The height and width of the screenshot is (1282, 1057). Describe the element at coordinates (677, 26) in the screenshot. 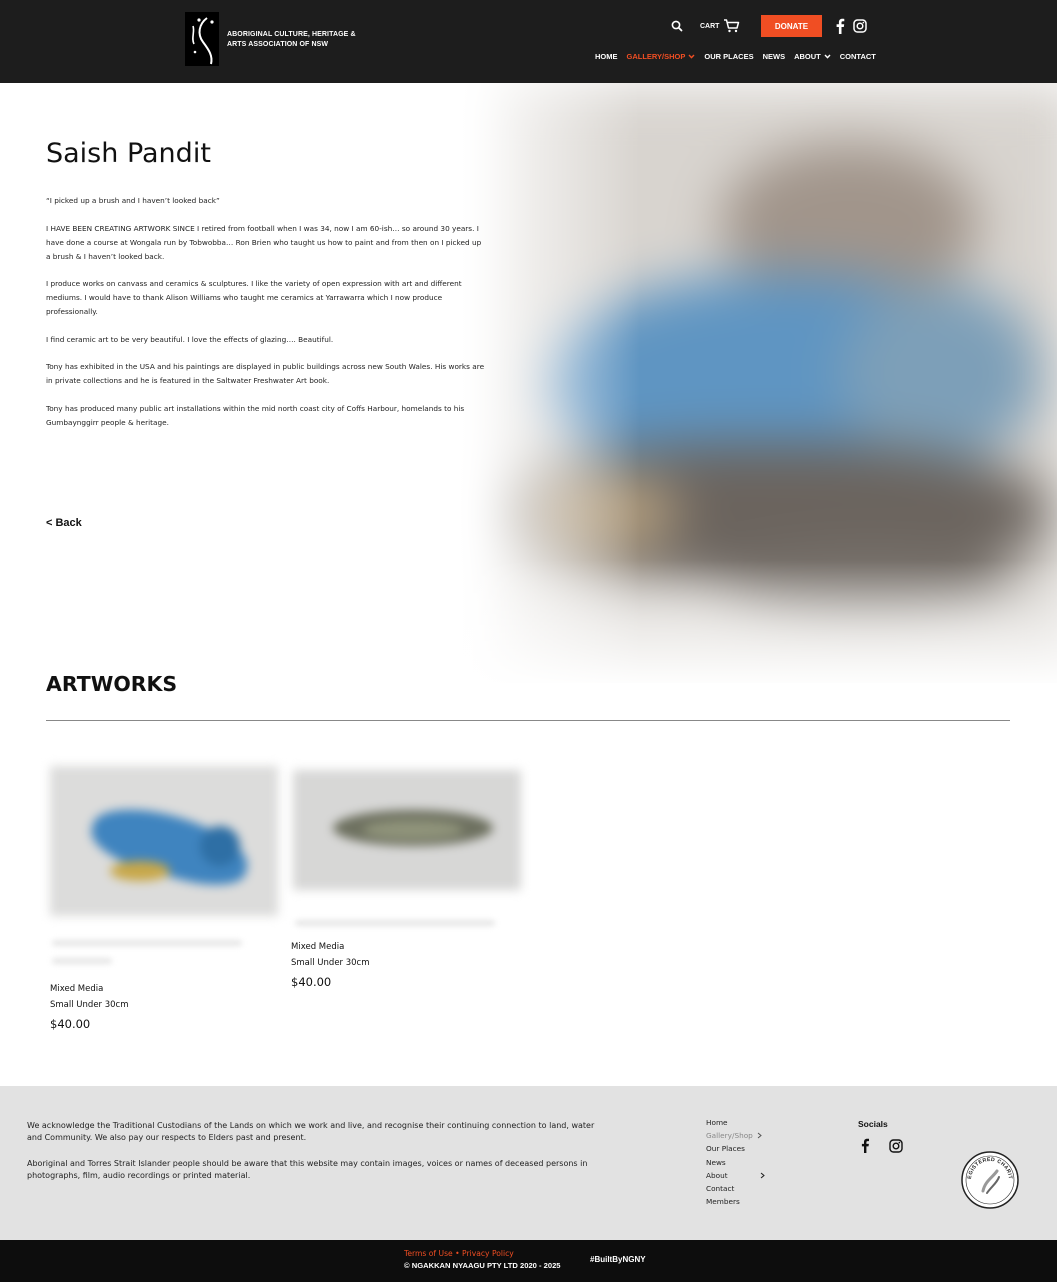

I see `search-icon` at that location.